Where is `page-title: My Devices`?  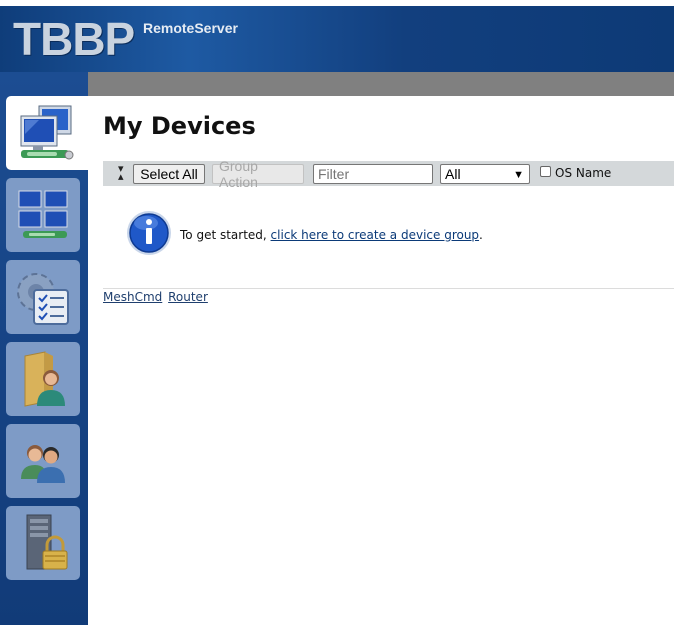
page-title: My Devices is located at coordinates (179, 126).